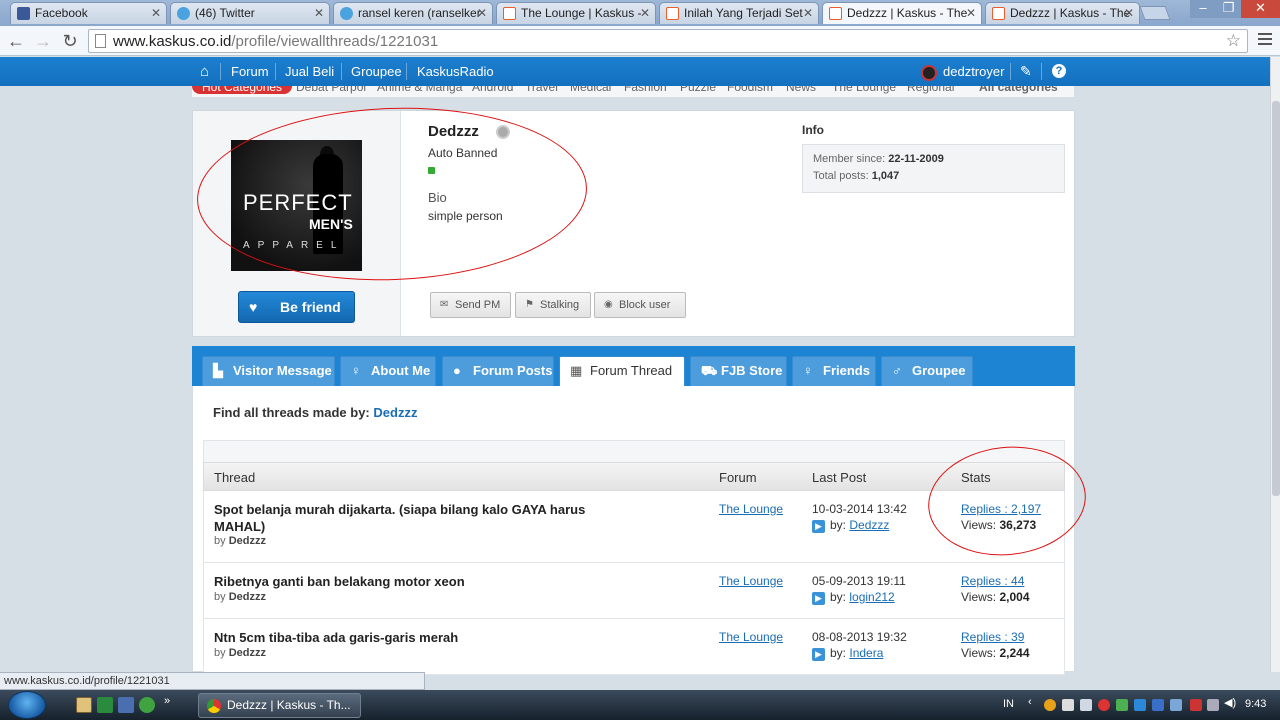 This screenshot has width=1280, height=720. What do you see at coordinates (1265, 39) in the screenshot?
I see `menu-icon` at bounding box center [1265, 39].